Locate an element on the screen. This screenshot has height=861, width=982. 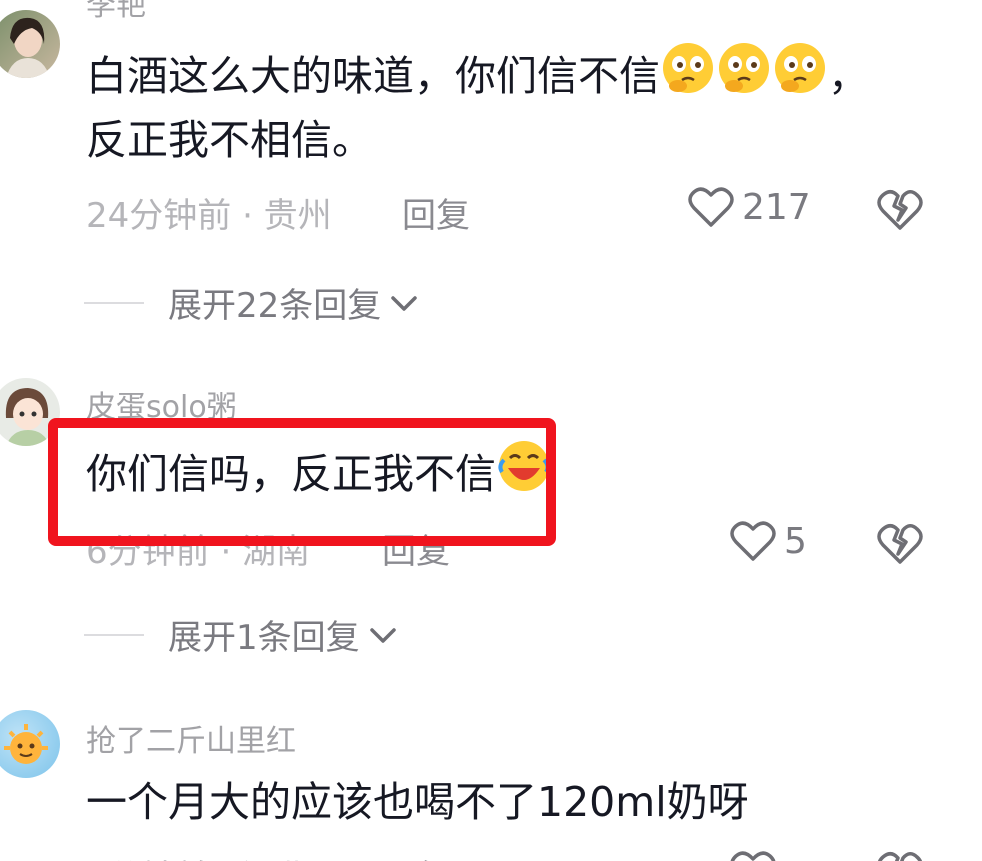
expand-label: 展开1条回复 is located at coordinates (264, 638).